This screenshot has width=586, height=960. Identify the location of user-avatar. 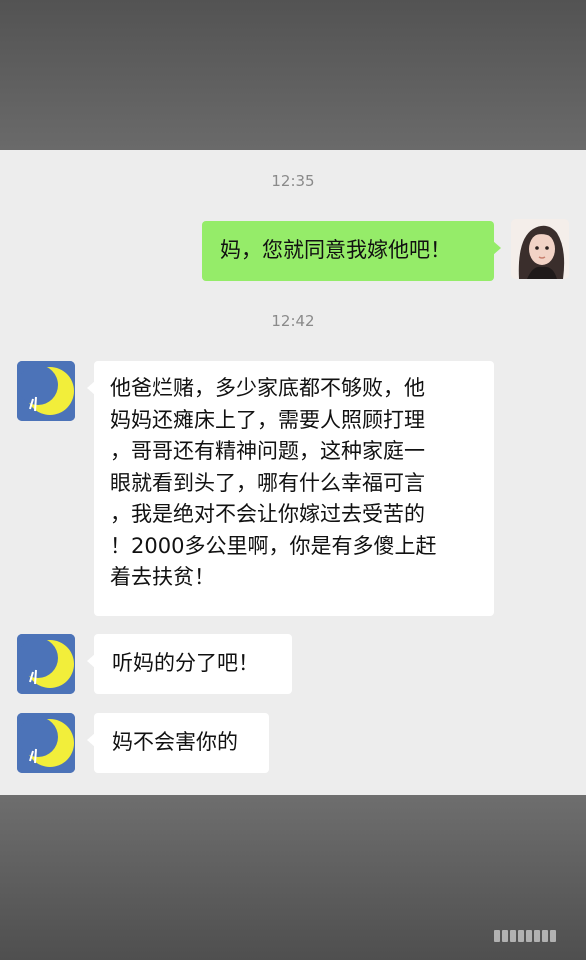
(540, 249).